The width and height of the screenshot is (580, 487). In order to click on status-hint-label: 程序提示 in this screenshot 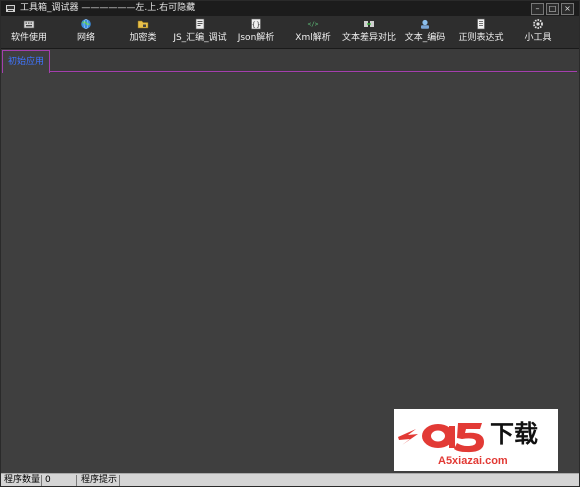, I will do `click(99, 480)`.